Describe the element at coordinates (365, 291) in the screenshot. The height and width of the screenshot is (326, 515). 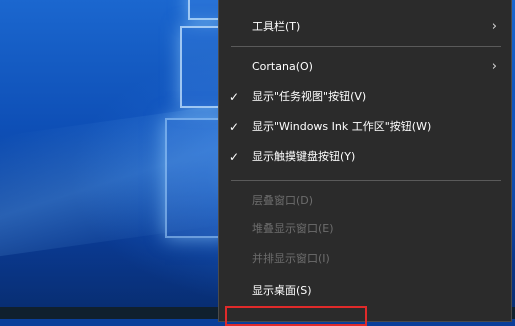
I see `menu-item-show-desktop: 显示桌面(S)` at that location.